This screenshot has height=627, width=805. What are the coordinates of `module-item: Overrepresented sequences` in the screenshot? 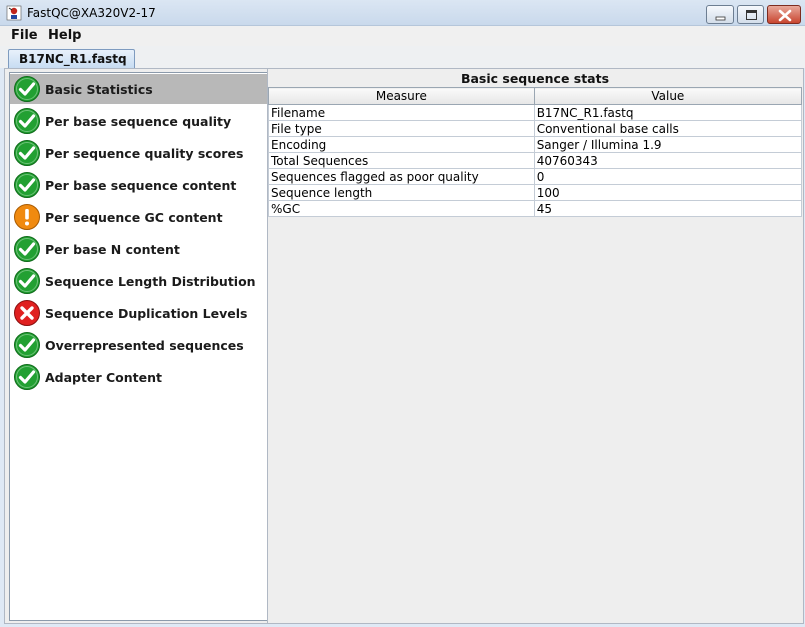 It's located at (139, 345).